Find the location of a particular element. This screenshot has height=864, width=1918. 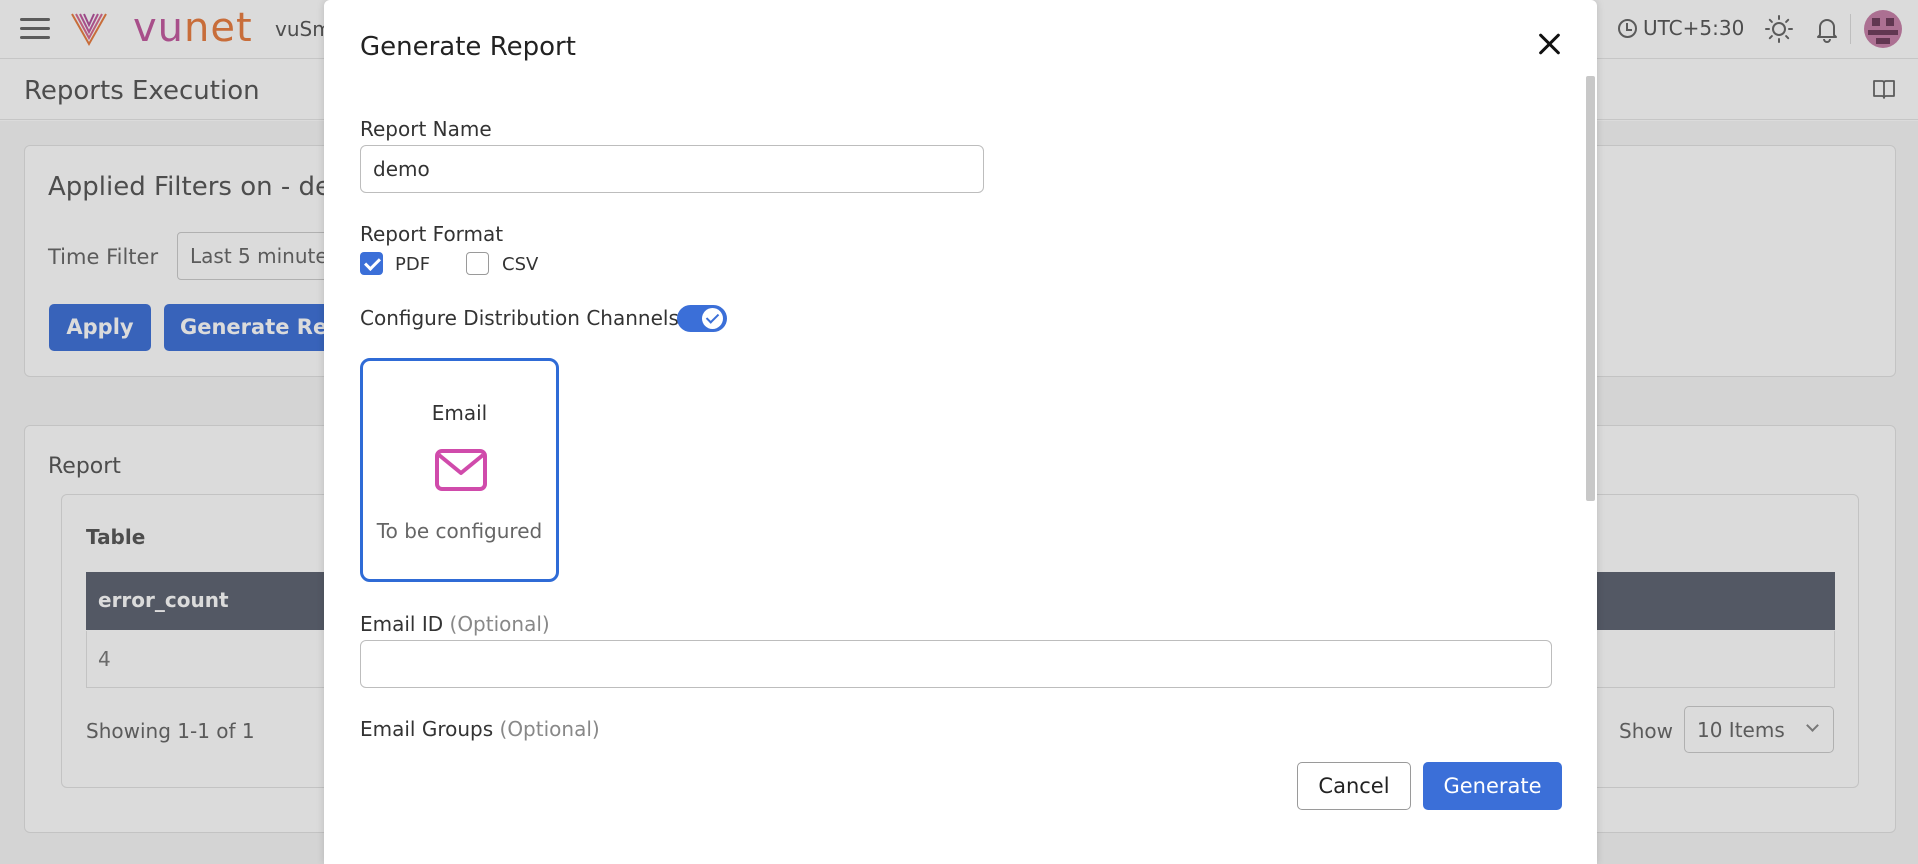

email-channel-title: Email is located at coordinates (459, 413).